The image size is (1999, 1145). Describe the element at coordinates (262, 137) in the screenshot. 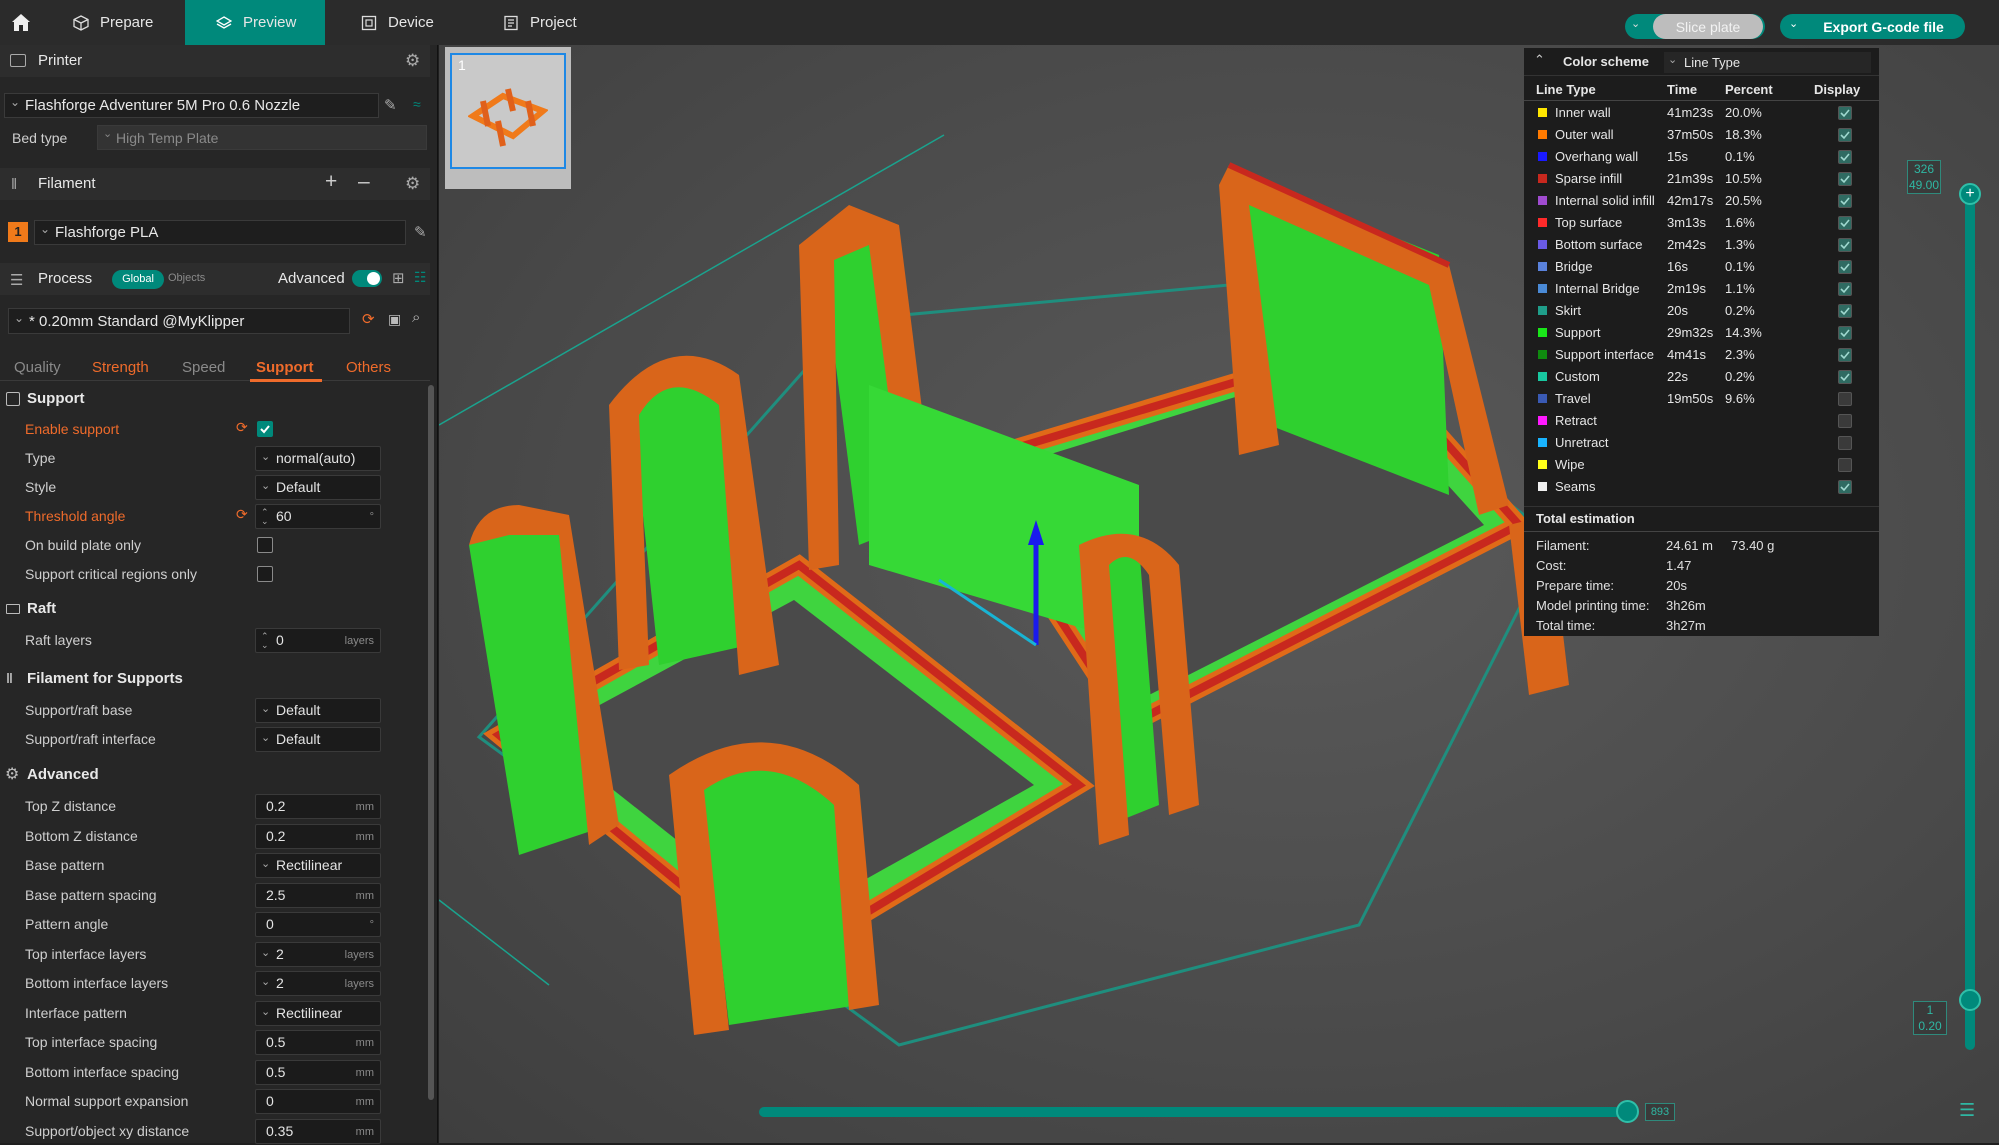

I see `bed-type-select: ⌄ High Temp Plate` at that location.